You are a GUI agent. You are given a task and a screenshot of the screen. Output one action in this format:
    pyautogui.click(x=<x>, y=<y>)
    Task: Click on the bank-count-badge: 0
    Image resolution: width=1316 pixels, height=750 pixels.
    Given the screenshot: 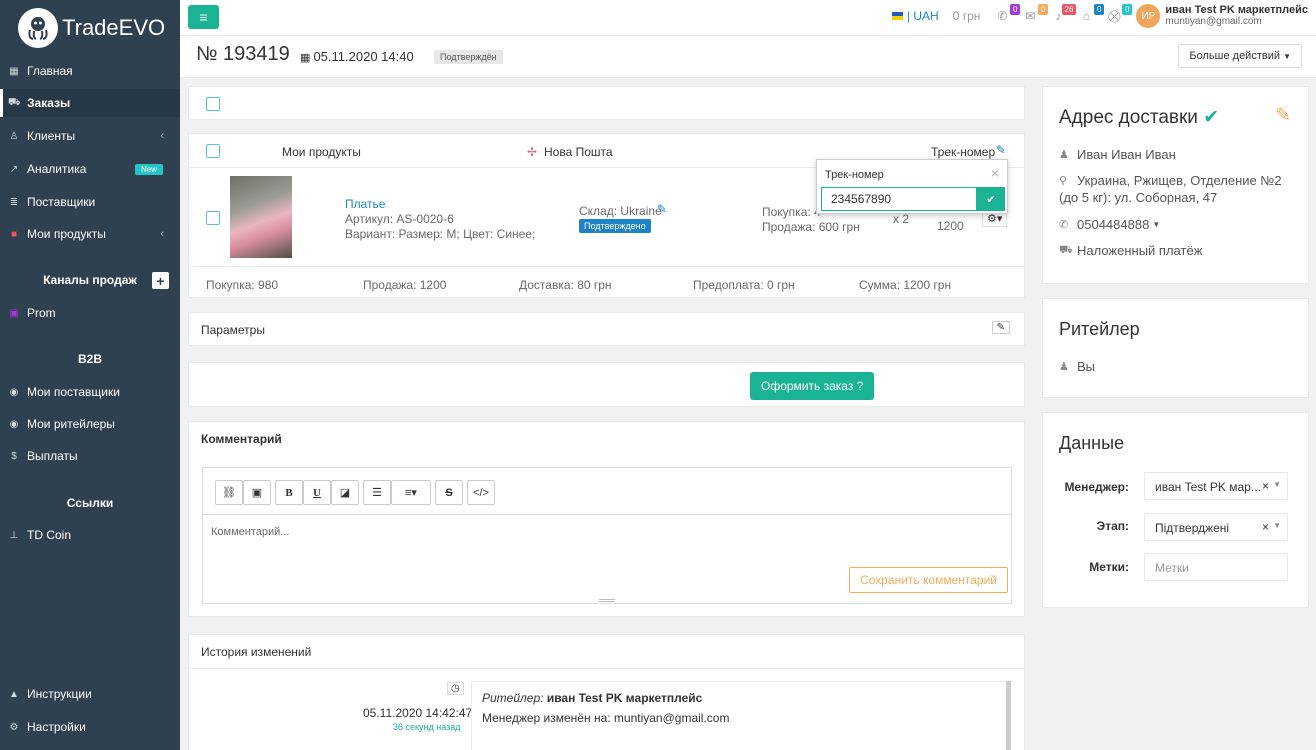 What is the action you would take?
    pyautogui.click(x=1099, y=9)
    